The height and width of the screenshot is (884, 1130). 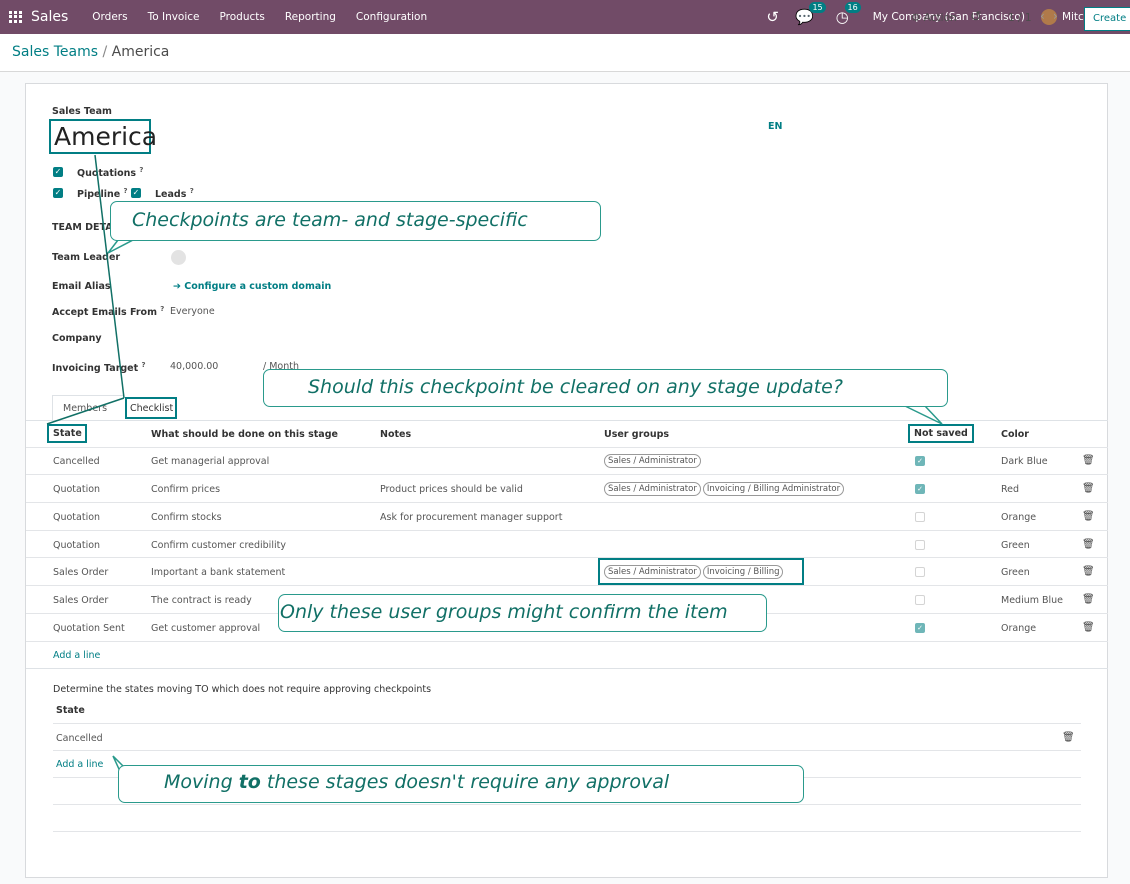 What do you see at coordinates (102, 194) in the screenshot?
I see `pipeline-label: Pipeline ?` at bounding box center [102, 194].